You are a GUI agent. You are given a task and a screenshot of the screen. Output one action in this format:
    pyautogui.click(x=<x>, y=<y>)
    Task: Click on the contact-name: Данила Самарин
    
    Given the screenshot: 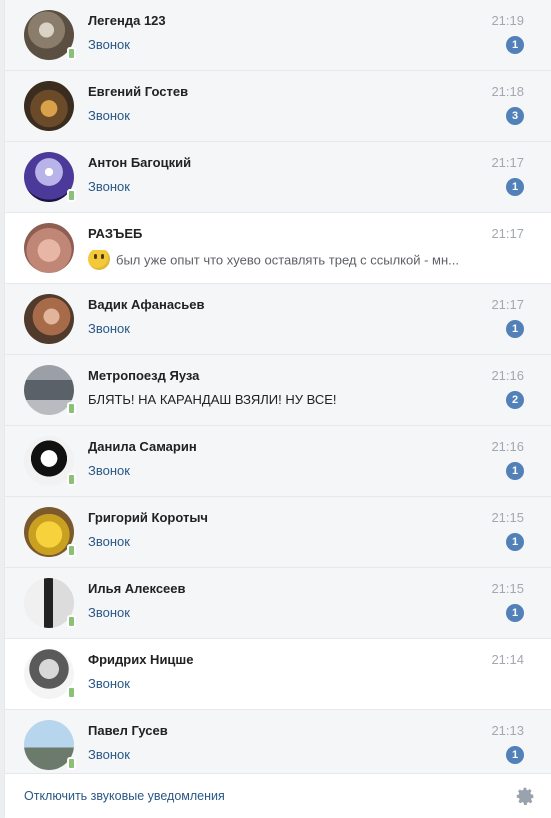 What is the action you would take?
    pyautogui.click(x=142, y=446)
    